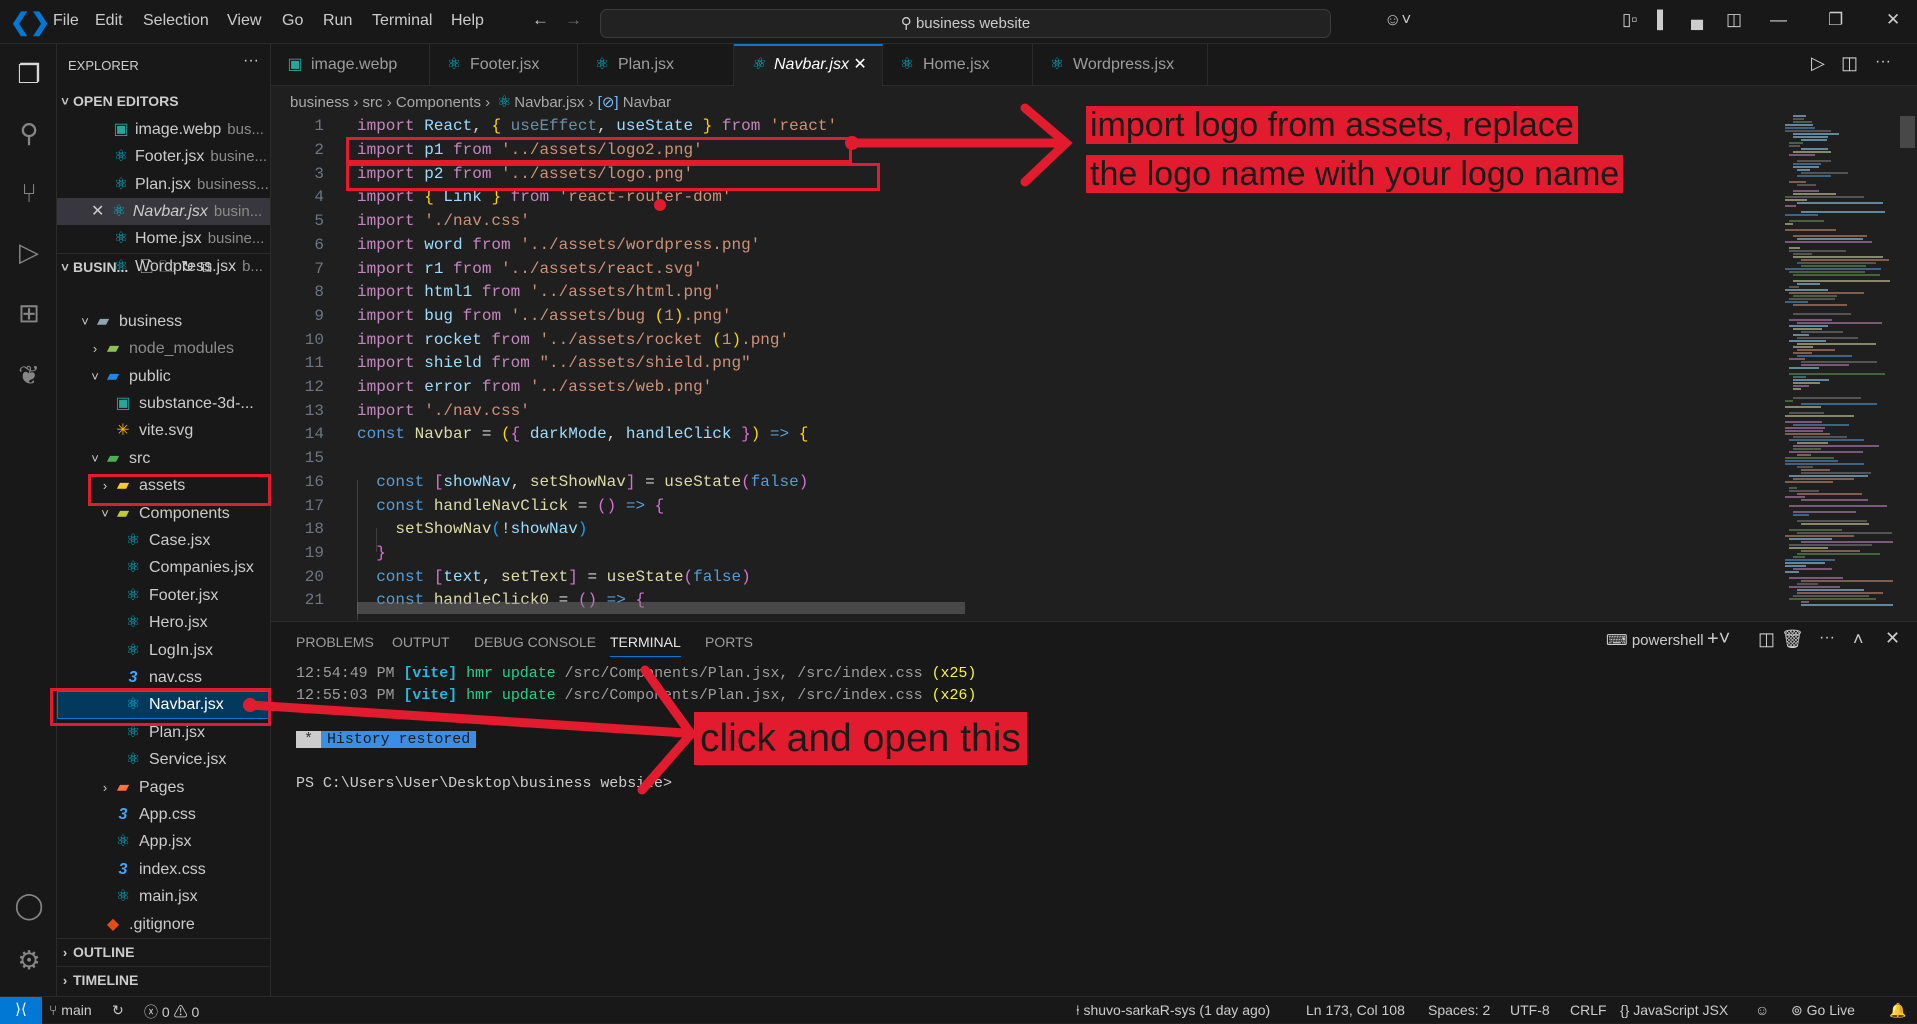  I want to click on panel-tab-output: OUTPUT, so click(421, 642).